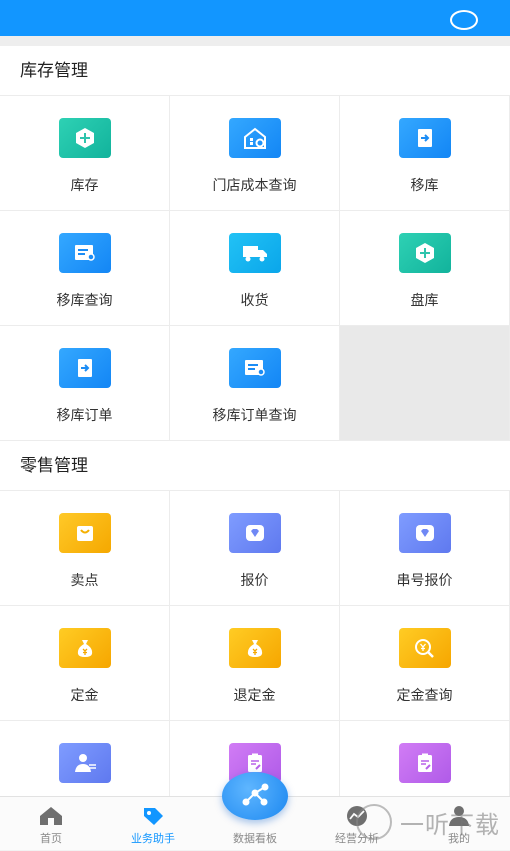 This screenshot has width=510, height=851. Describe the element at coordinates (255, 466) in the screenshot. I see `section-title-retail: 零售管理` at that location.